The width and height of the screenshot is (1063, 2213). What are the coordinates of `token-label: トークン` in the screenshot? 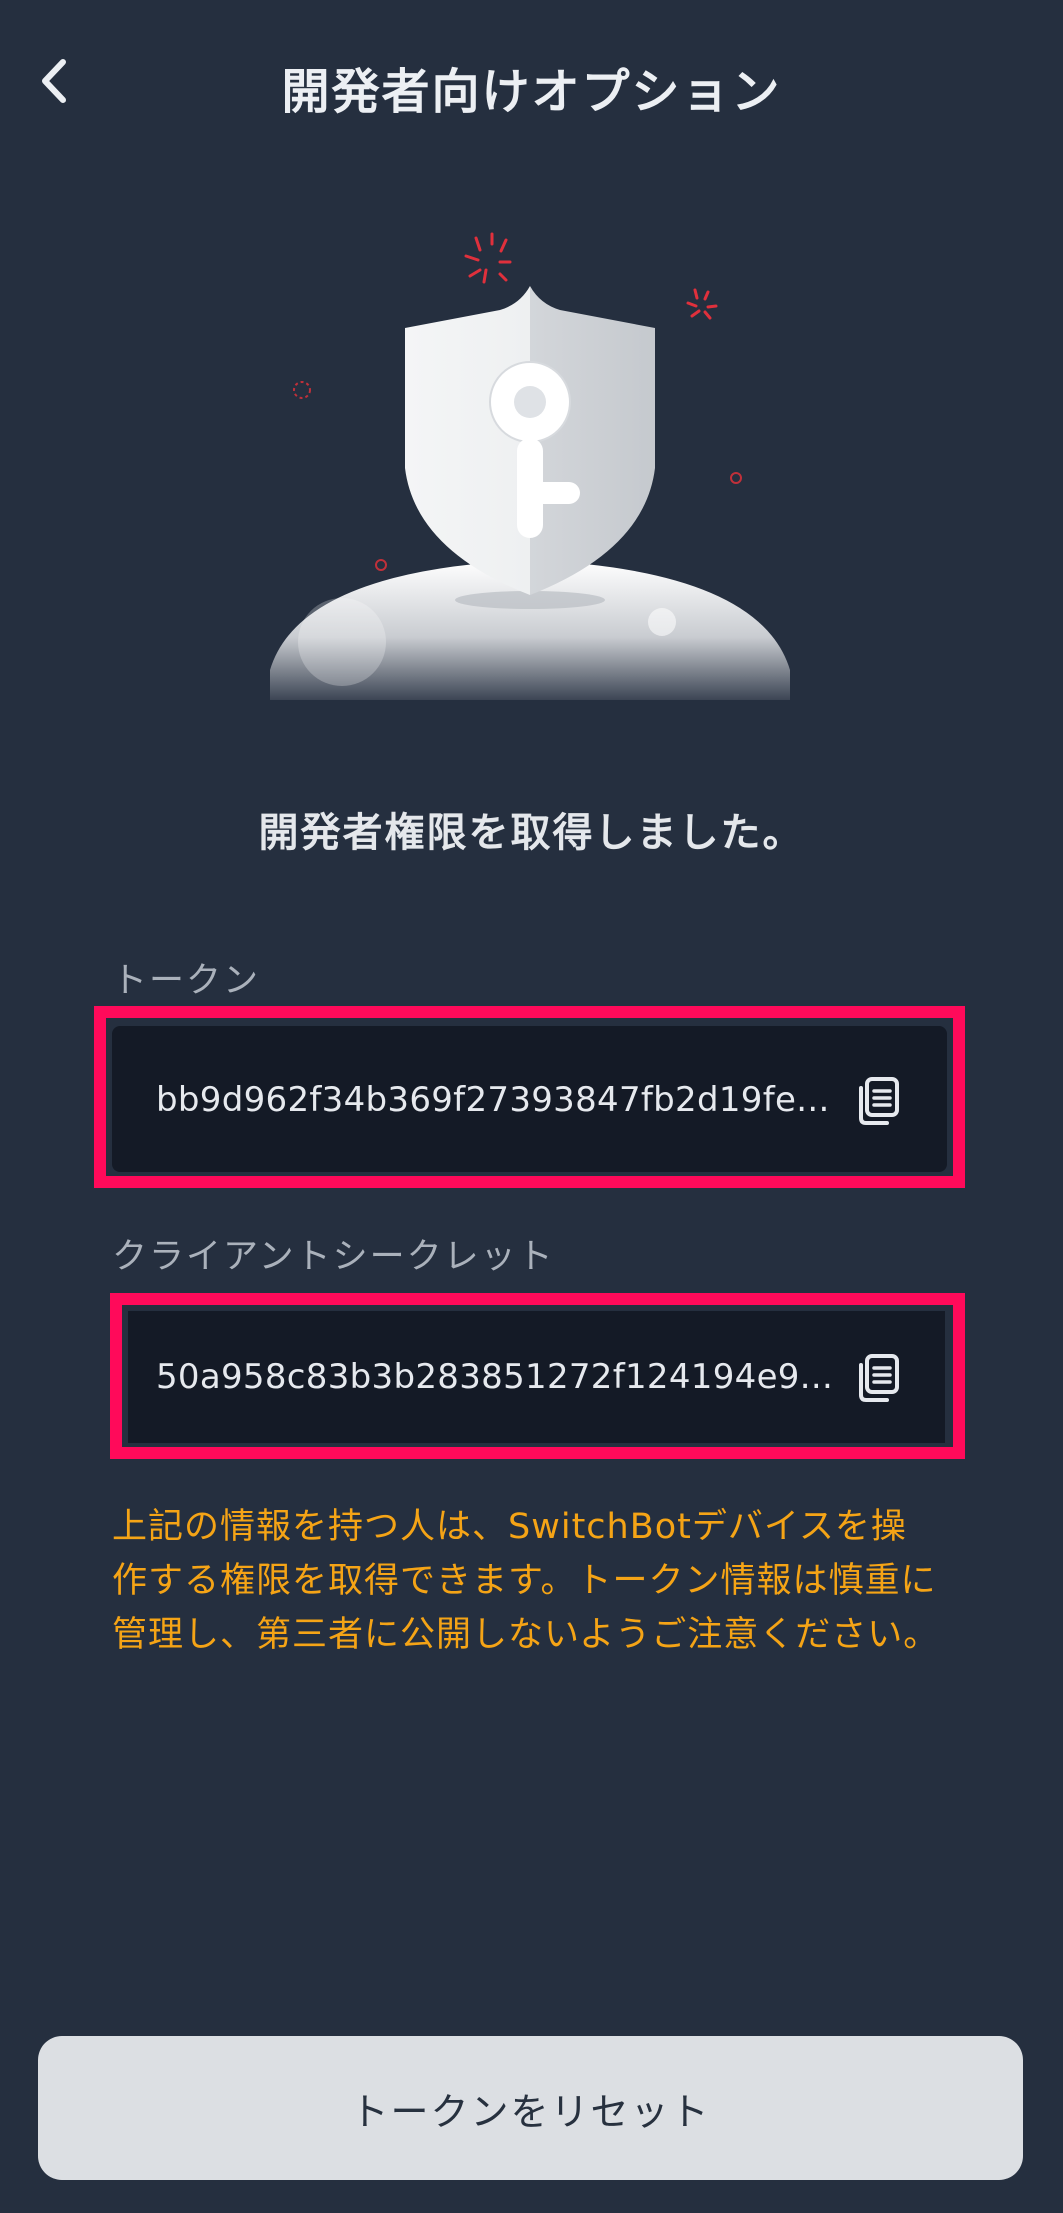 It's located at (186, 981).